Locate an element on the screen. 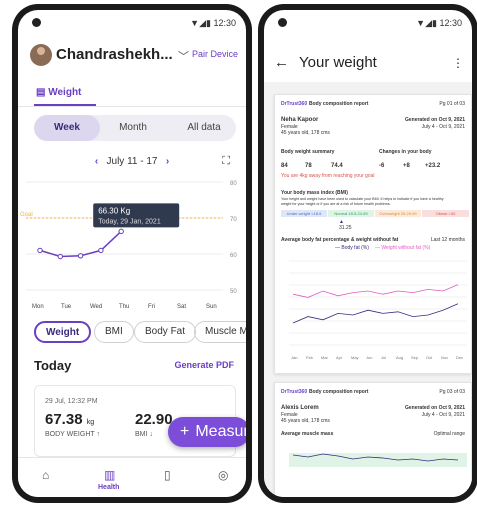 The width and height of the screenshot is (477, 507). y-tick-label: 80 is located at coordinates (233, 184).